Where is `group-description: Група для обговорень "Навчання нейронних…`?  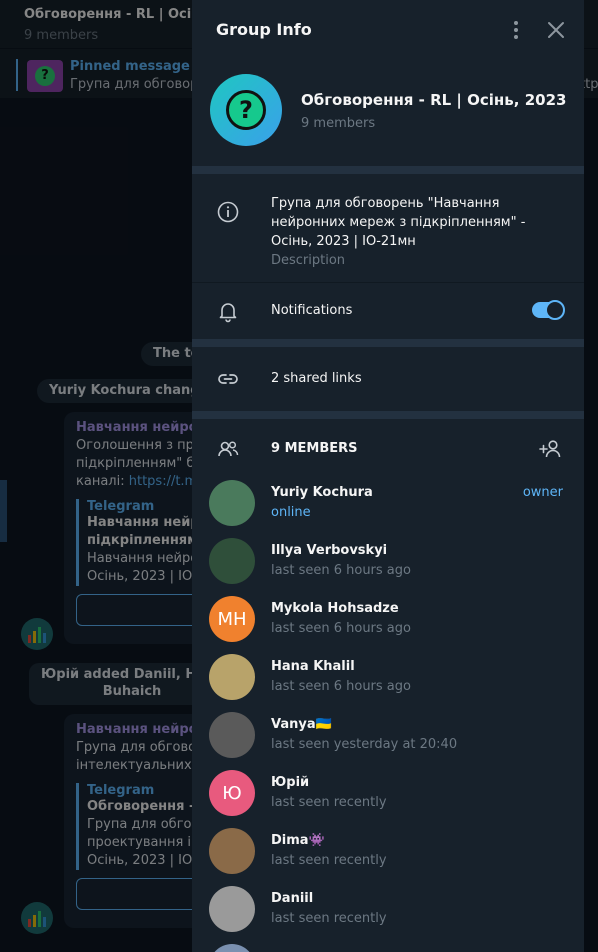 group-description: Група для обговорень "Навчання нейронних… is located at coordinates (398, 222).